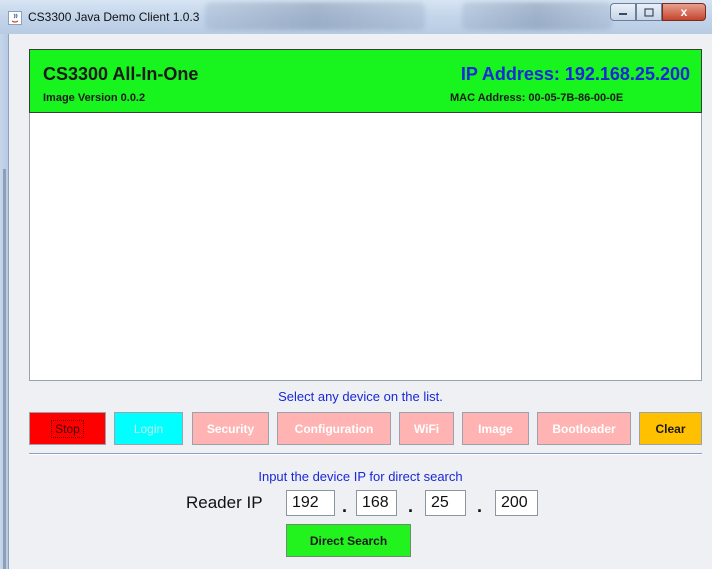 The width and height of the screenshot is (712, 569). Describe the element at coordinates (360, 396) in the screenshot. I see `select-device-hint: Select any device on the list.` at that location.